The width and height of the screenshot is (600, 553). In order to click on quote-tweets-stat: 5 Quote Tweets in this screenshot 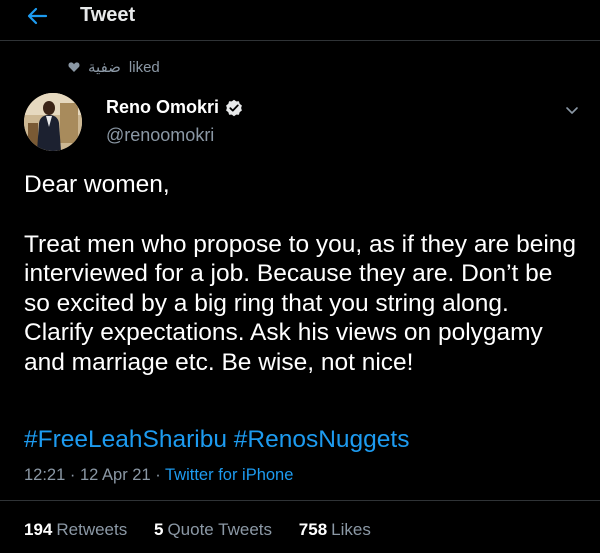, I will do `click(215, 529)`.